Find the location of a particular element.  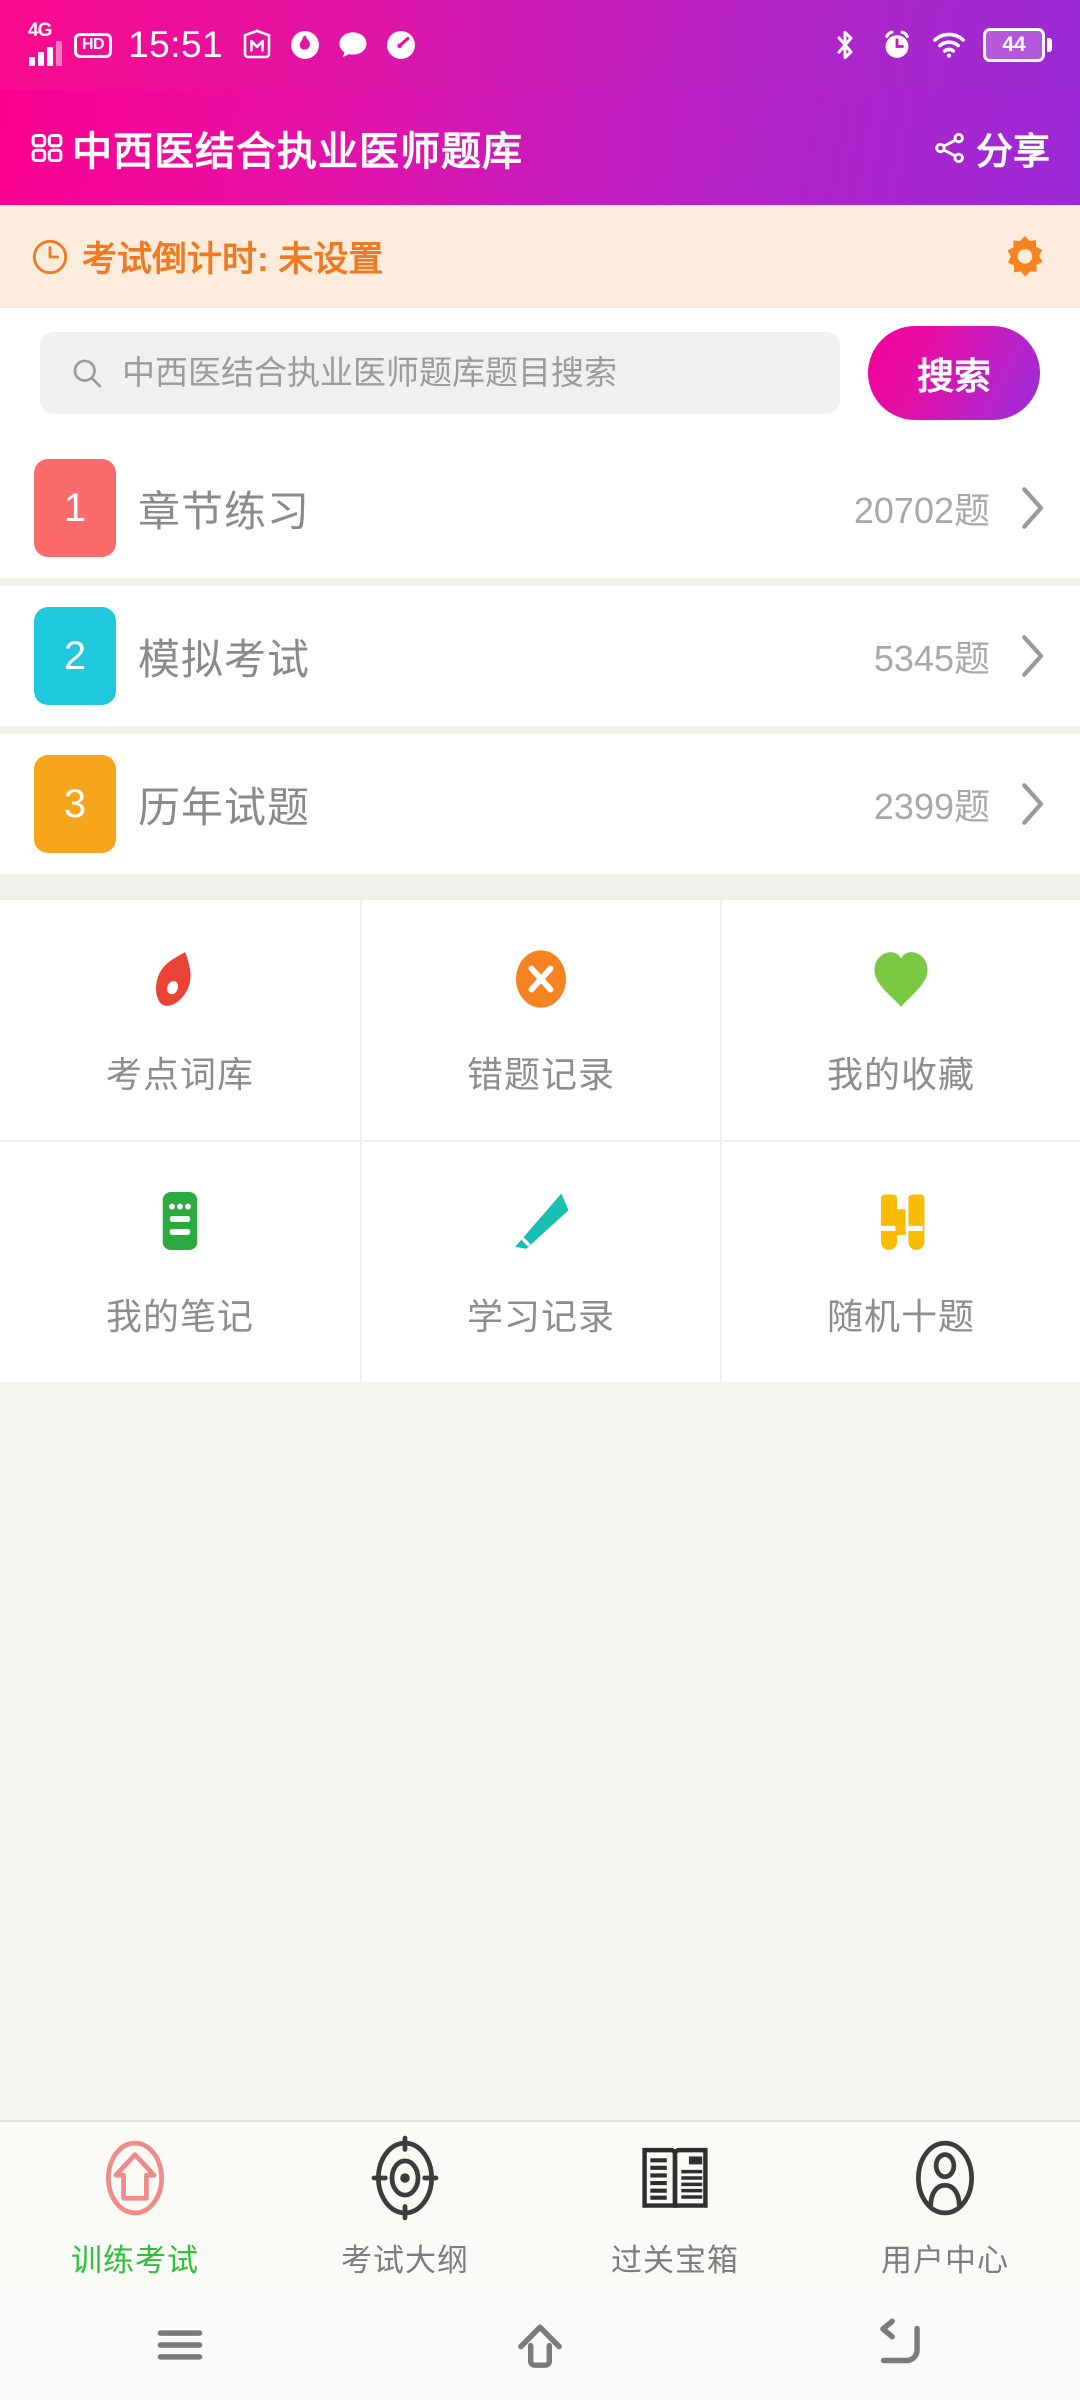

x-circle-icon is located at coordinates (541, 979).